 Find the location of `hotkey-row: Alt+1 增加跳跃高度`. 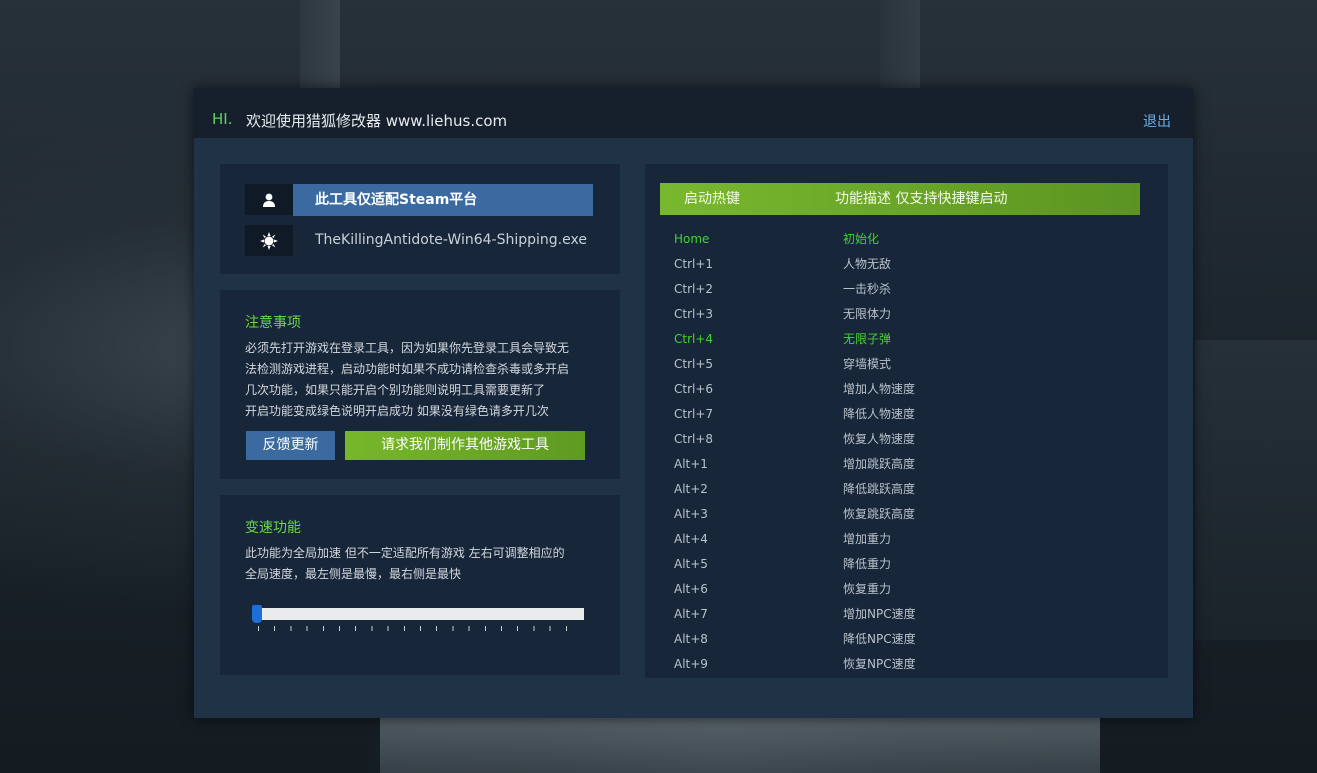

hotkey-row: Alt+1 增加跳跃高度 is located at coordinates (909, 464).